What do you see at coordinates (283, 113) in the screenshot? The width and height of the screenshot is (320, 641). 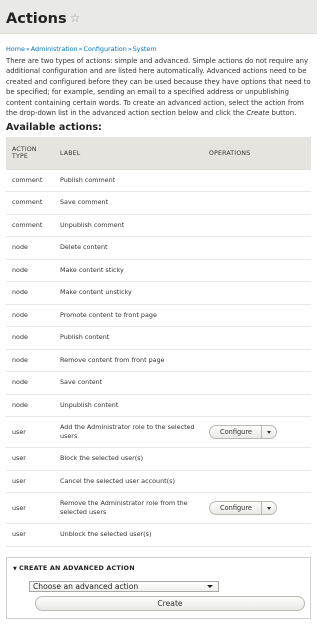 I see `intro-text-end: button.` at bounding box center [283, 113].